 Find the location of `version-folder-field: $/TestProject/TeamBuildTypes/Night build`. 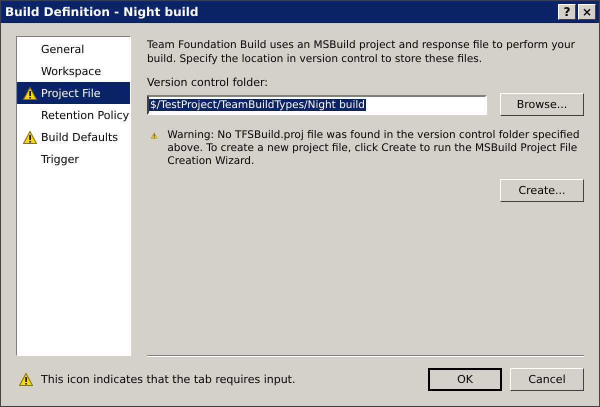

version-folder-field: $/TestProject/TeamBuildTypes/Night build is located at coordinates (317, 104).